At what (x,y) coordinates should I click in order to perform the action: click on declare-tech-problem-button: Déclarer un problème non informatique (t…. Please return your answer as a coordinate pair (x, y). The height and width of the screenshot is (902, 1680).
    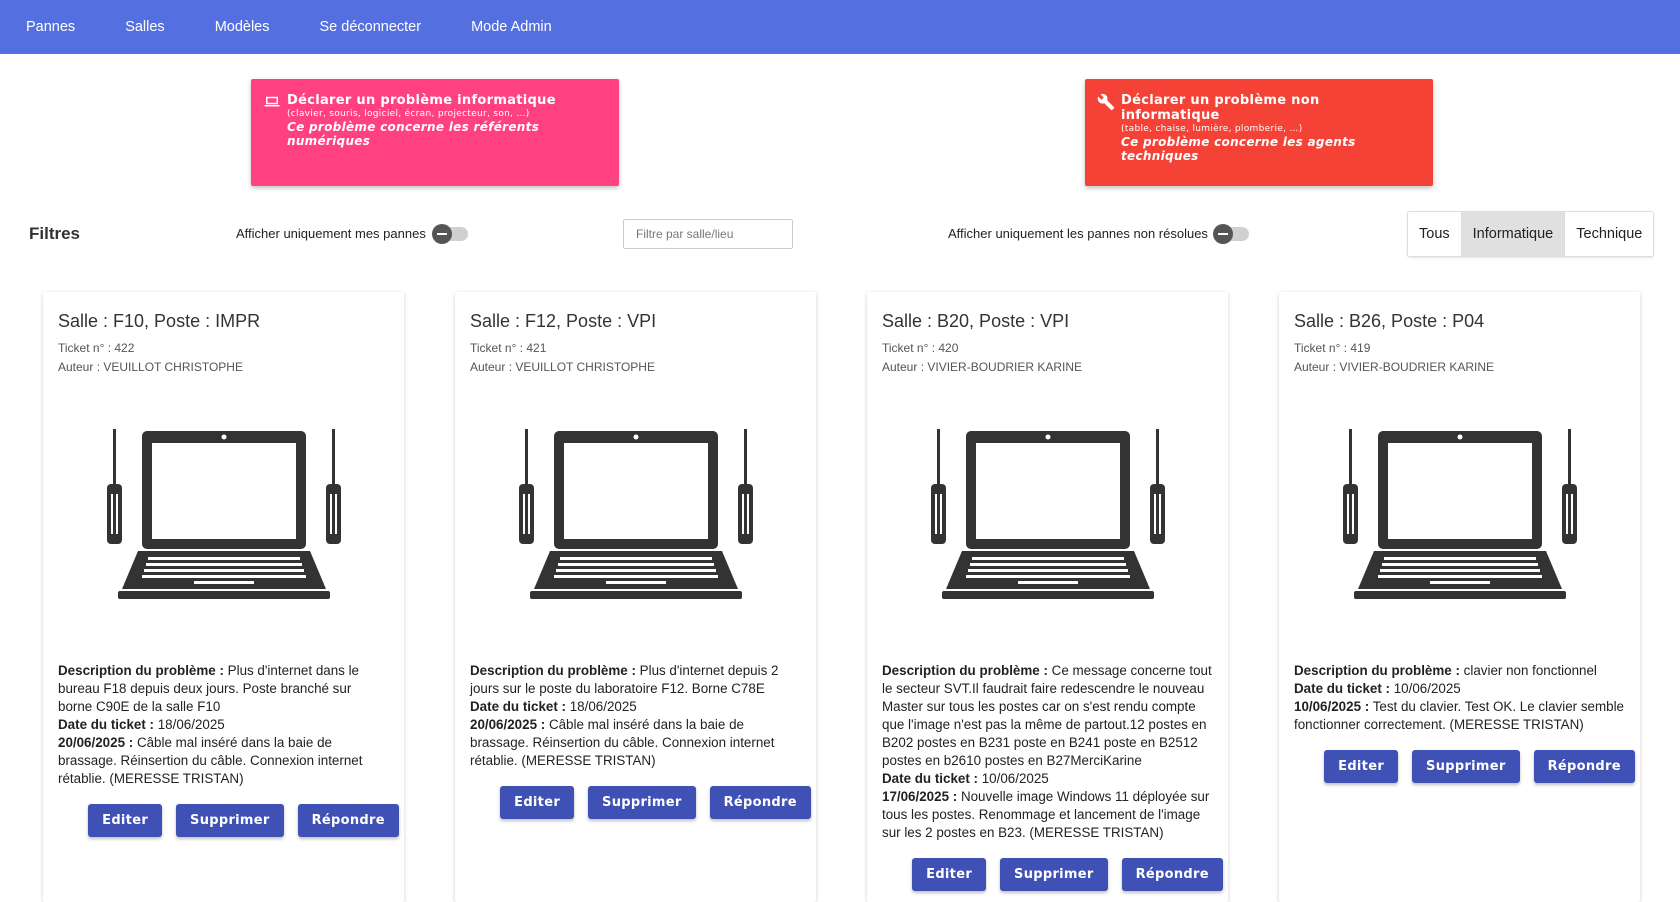
    Looking at the image, I should click on (1259, 132).